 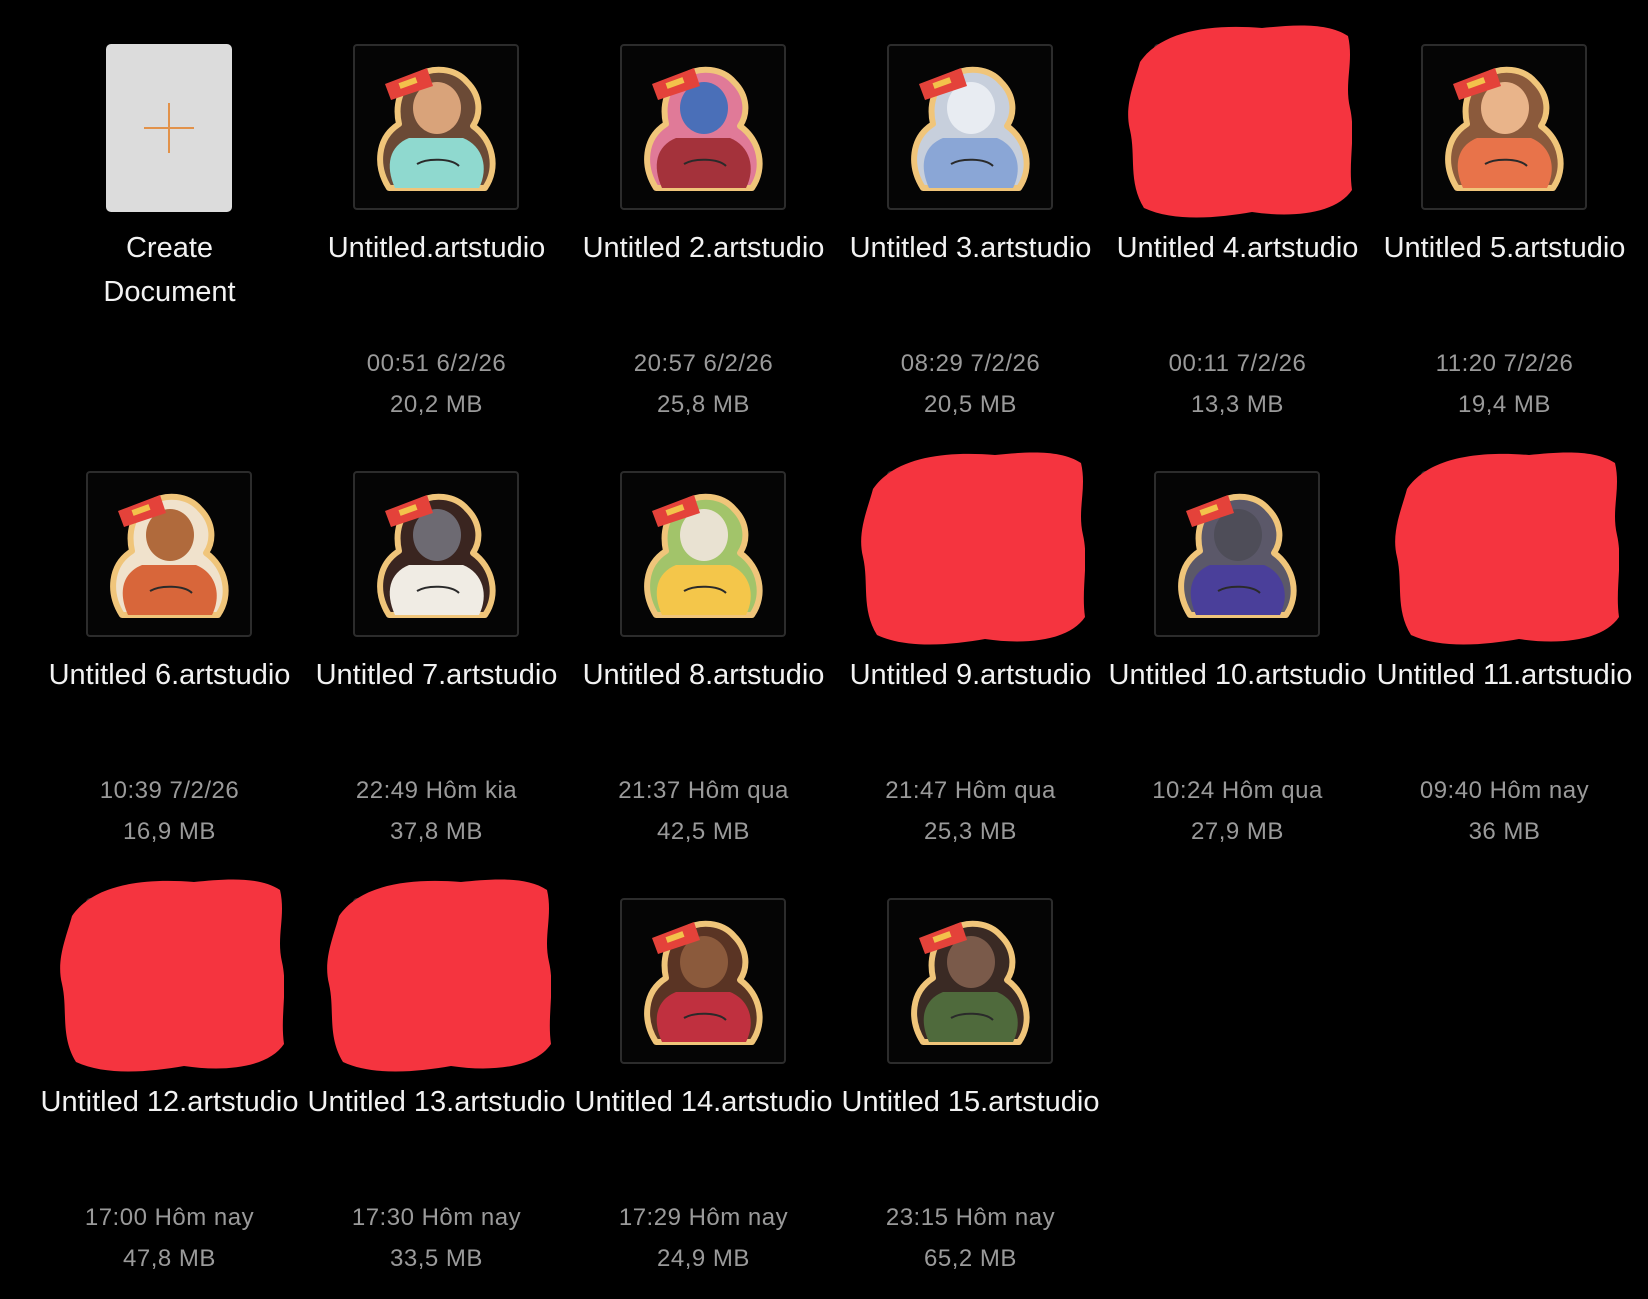 I want to click on document-name: Untitled 9.artstudio, so click(x=970, y=675).